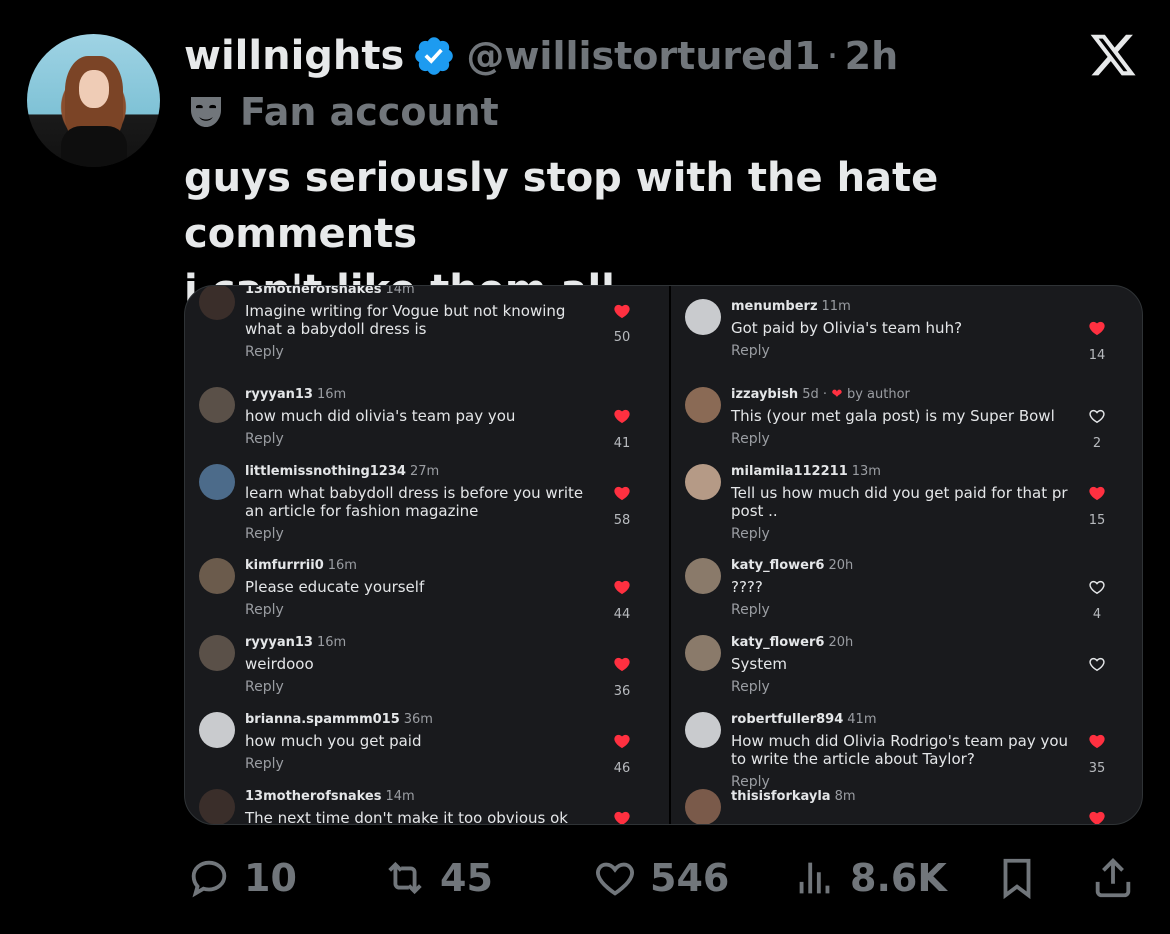  I want to click on comment-time: 20h, so click(841, 565).